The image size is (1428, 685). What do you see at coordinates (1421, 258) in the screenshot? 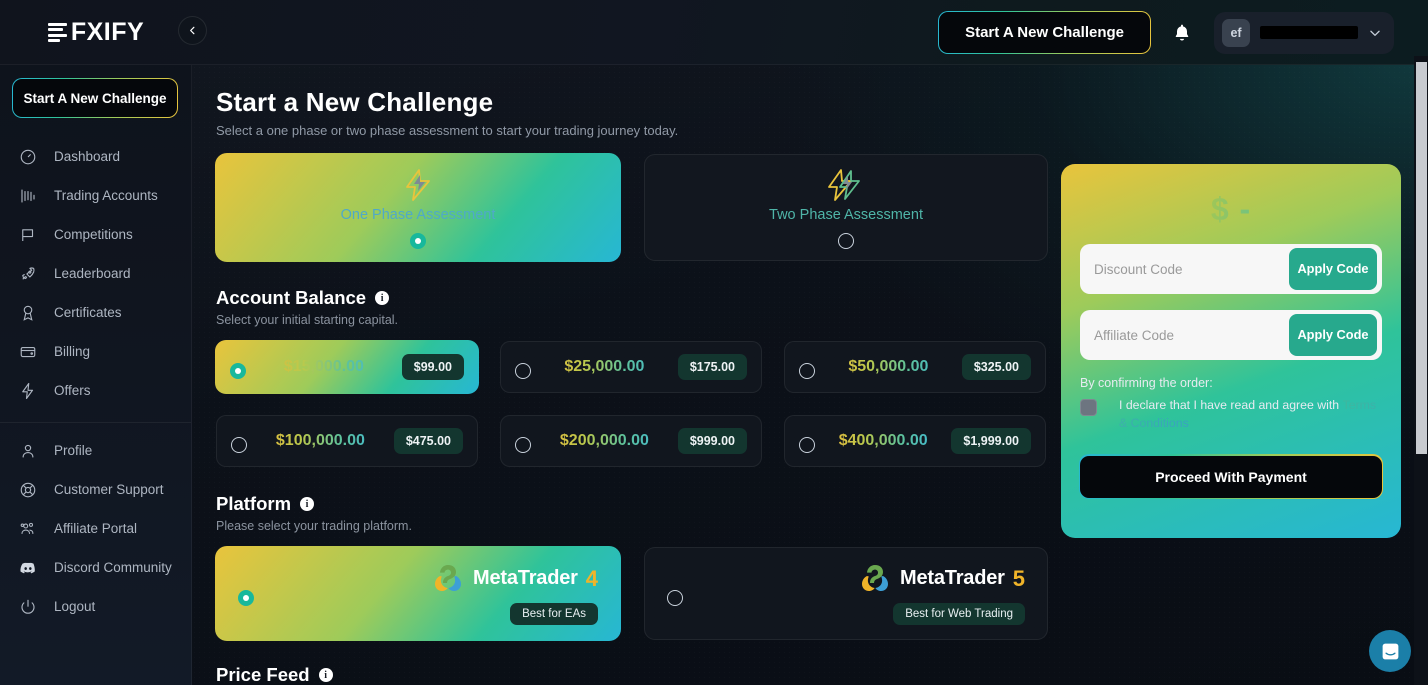
I see `scrollbar-thumb` at bounding box center [1421, 258].